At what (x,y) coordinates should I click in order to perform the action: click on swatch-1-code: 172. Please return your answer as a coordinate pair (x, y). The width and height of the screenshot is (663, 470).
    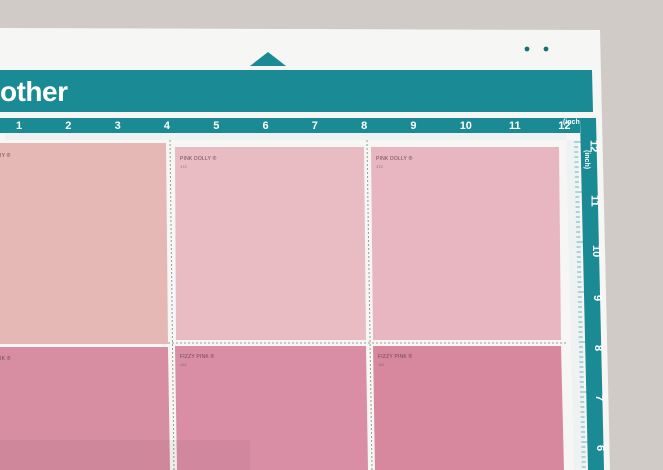
    Looking at the image, I should click on (183, 166).